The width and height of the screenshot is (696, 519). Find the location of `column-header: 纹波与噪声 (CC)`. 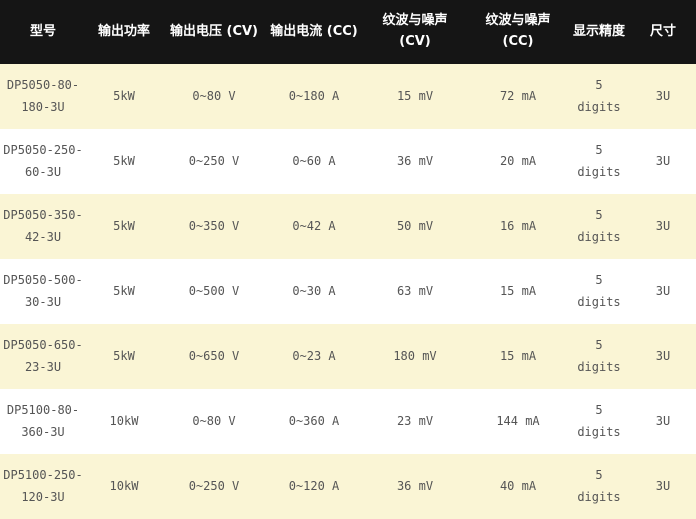

column-header: 纹波与噪声 (CC) is located at coordinates (518, 32).